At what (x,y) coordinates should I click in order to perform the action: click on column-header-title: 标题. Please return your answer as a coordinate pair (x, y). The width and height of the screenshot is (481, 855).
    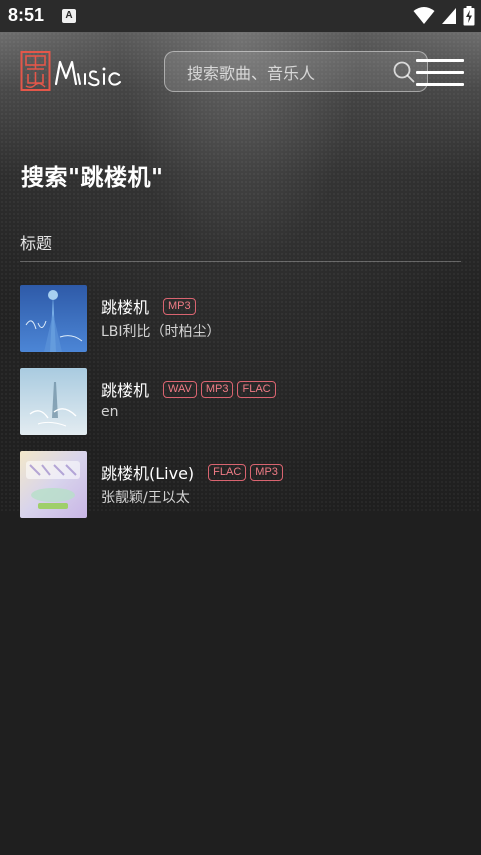
    Looking at the image, I should click on (36, 243).